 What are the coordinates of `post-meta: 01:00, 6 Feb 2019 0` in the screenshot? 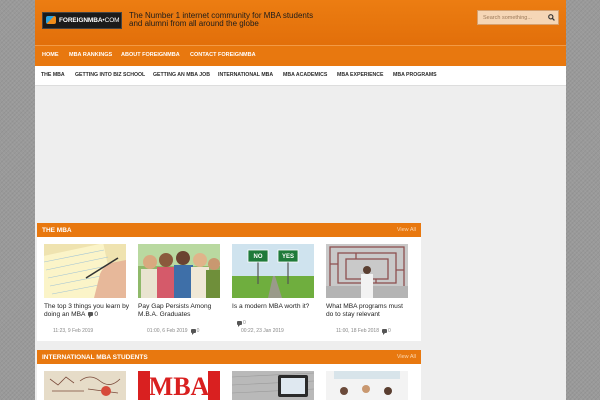 It's located at (187, 331).